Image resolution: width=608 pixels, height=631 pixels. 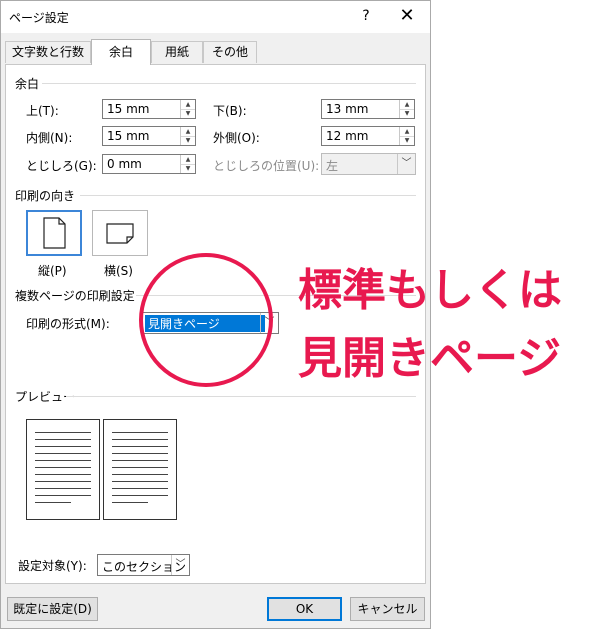 I want to click on portrait-label: 縦(P), so click(x=52, y=271).